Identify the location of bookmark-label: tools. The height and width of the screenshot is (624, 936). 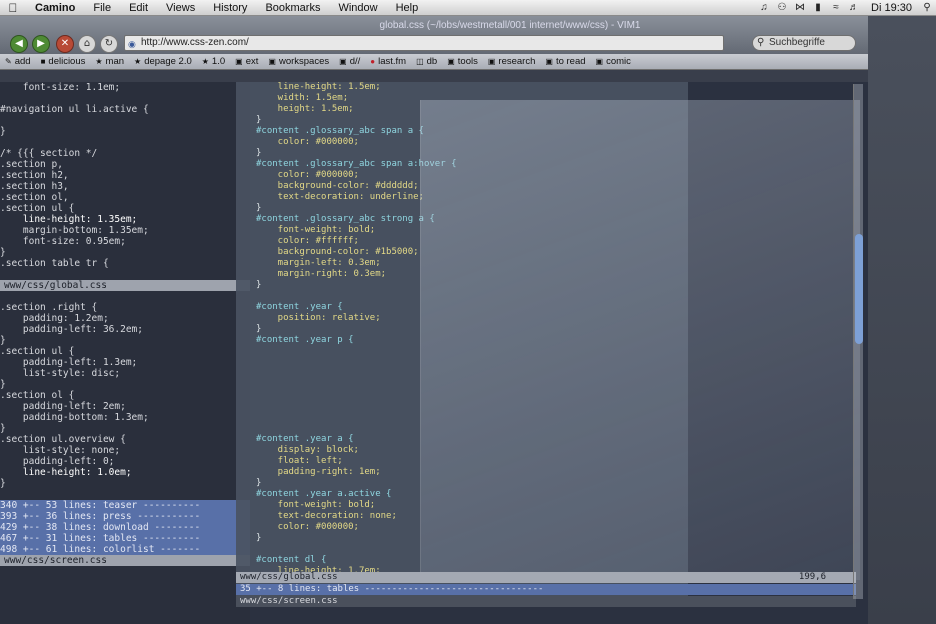
(467, 61).